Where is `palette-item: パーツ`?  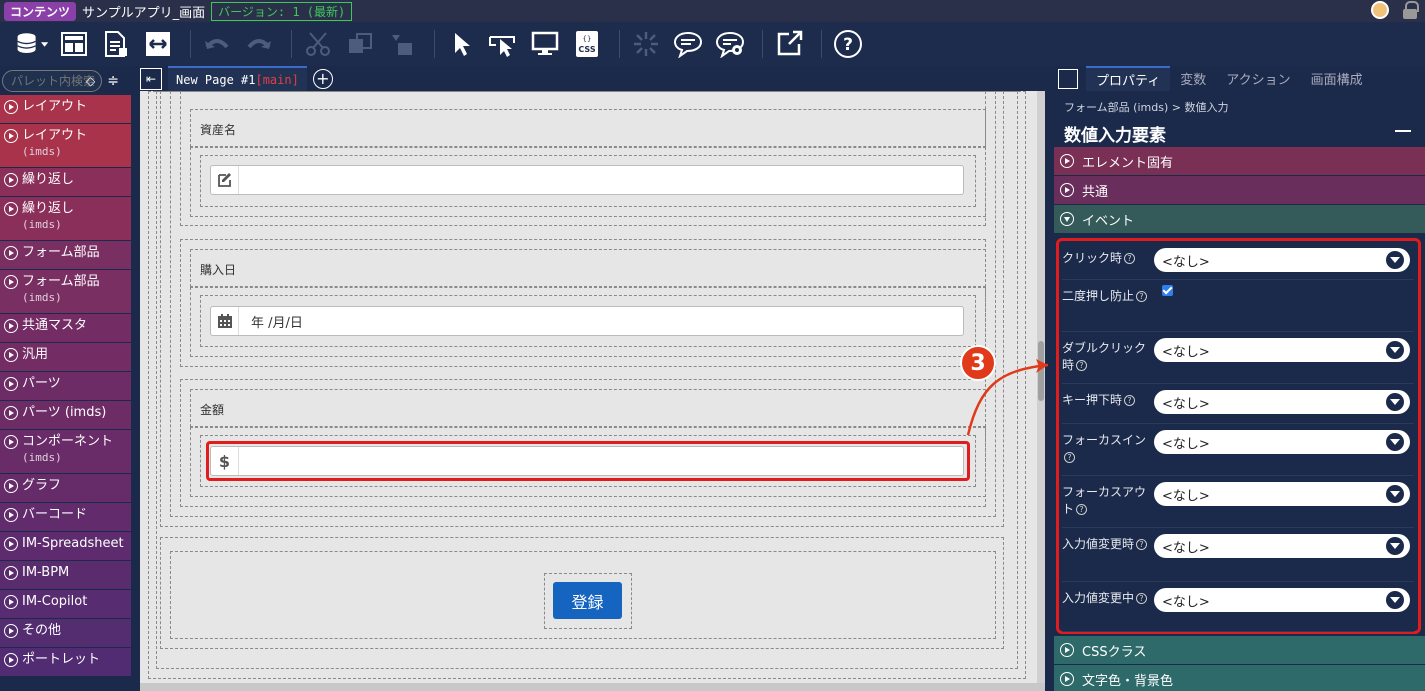
palette-item: パーツ is located at coordinates (65, 386).